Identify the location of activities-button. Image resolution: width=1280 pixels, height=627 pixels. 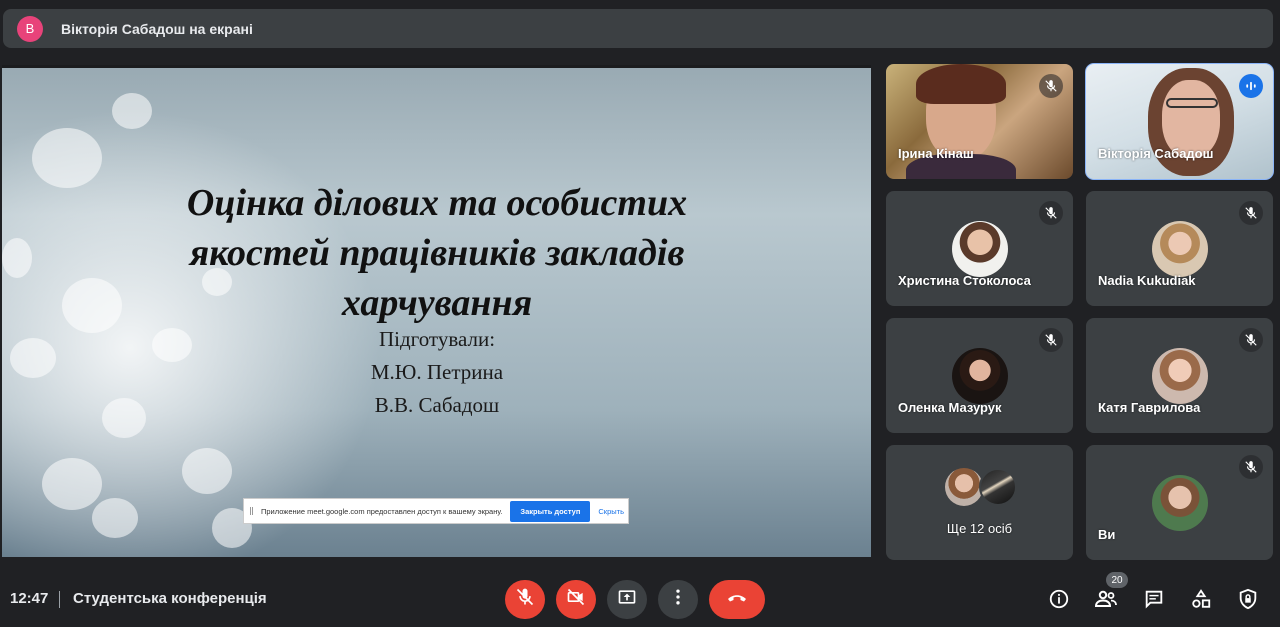
(1201, 601).